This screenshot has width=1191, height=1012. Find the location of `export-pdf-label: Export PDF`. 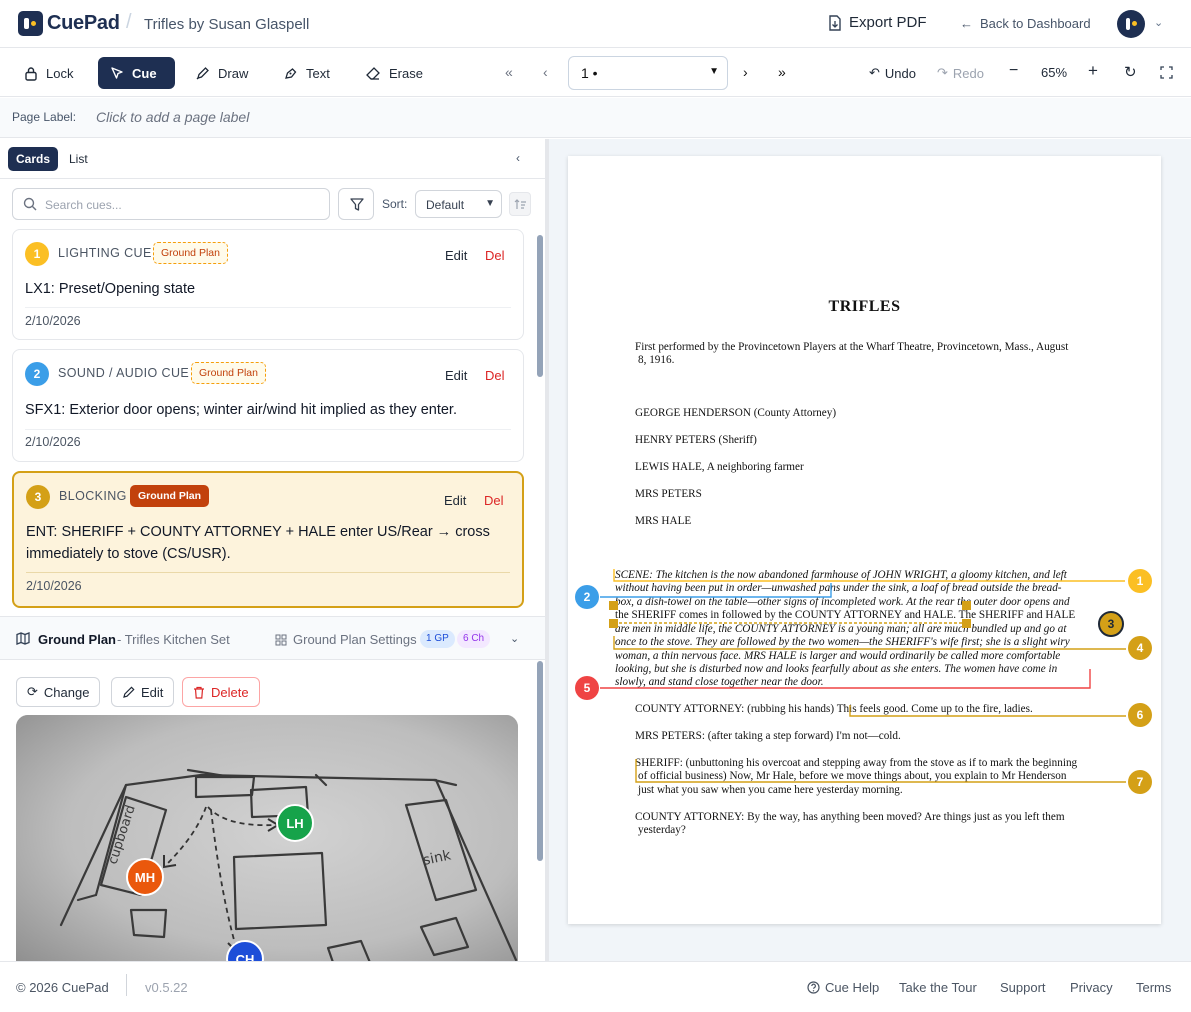

export-pdf-label: Export PDF is located at coordinates (888, 22).